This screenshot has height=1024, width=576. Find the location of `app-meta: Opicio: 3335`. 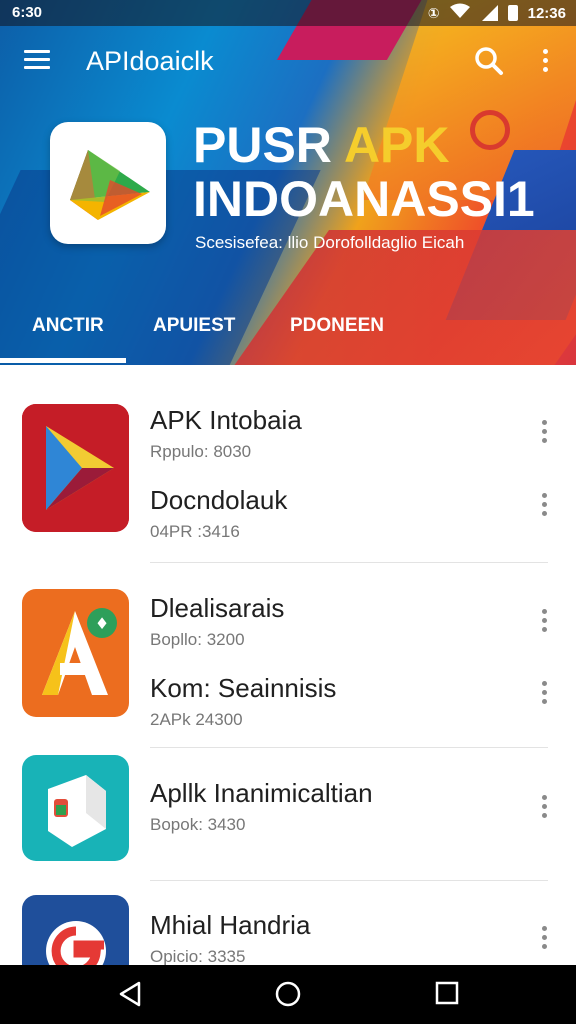

app-meta: Opicio: 3335 is located at coordinates (198, 956).